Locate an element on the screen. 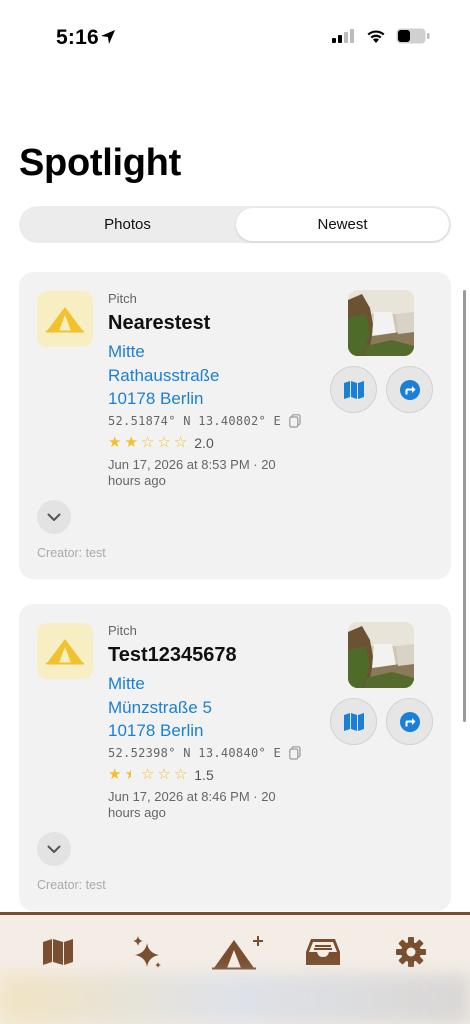 This screenshot has height=1024, width=470. segment-photos: Photos is located at coordinates (127, 224).